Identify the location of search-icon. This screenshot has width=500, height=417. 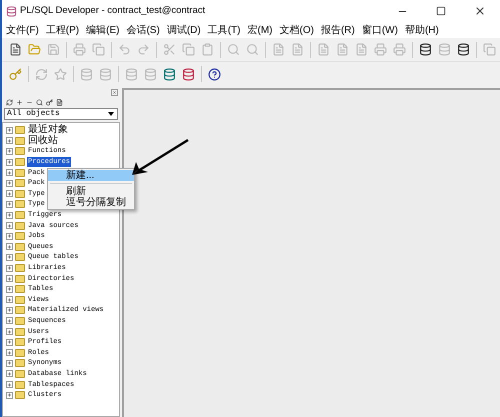
(39, 102).